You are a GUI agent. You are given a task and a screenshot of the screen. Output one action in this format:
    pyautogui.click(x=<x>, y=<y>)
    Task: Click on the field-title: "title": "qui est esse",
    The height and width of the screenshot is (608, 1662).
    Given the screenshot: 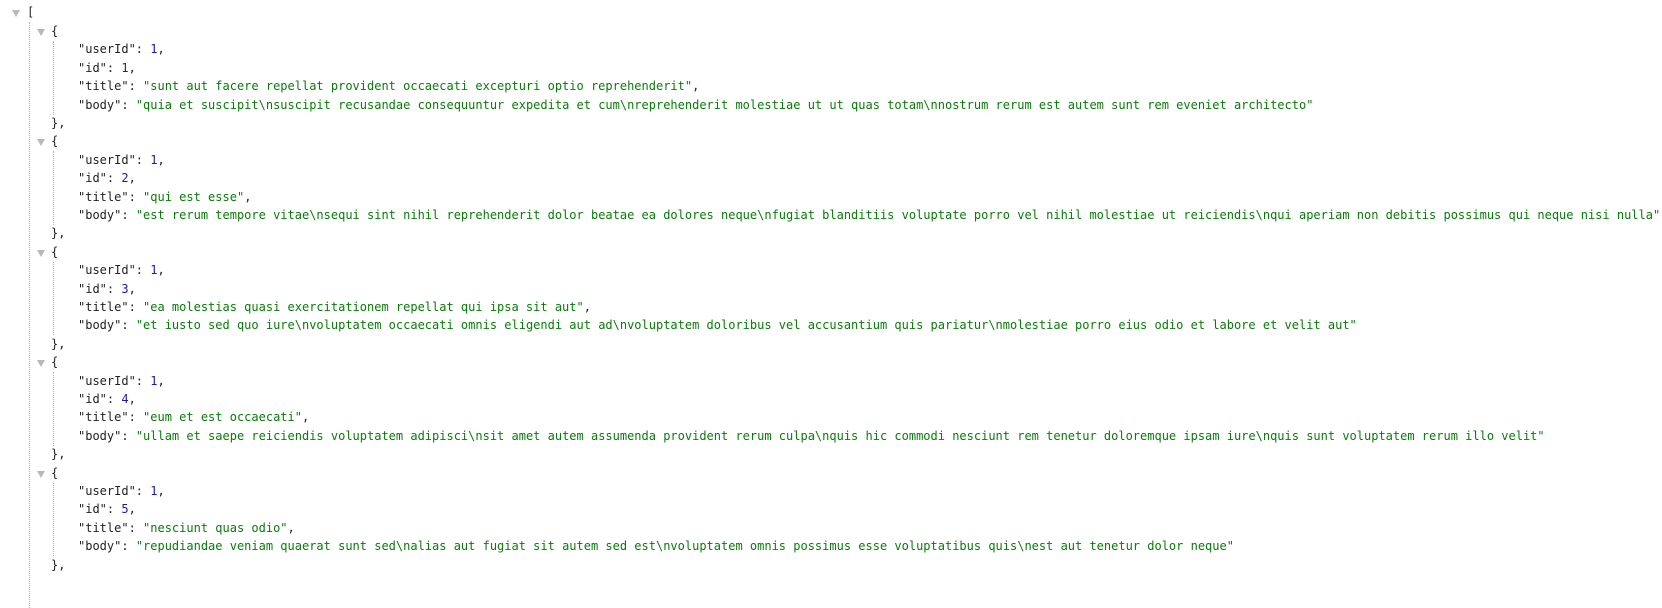 What is the action you would take?
    pyautogui.click(x=165, y=196)
    